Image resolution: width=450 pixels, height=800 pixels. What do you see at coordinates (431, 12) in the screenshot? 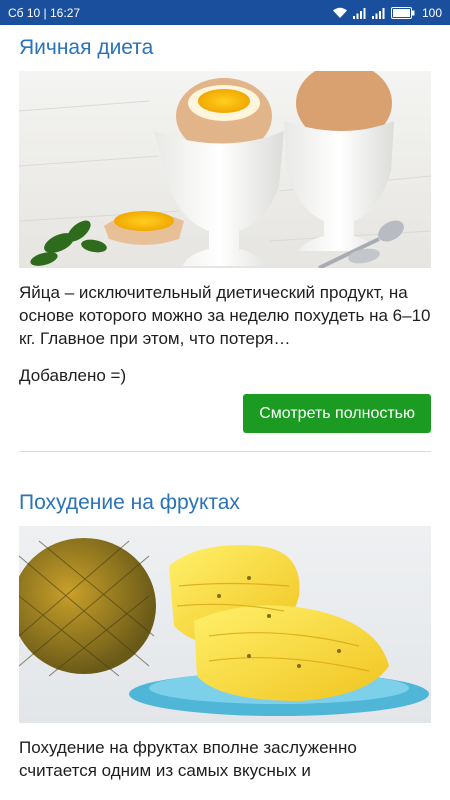
I see `battery-level: 100` at bounding box center [431, 12].